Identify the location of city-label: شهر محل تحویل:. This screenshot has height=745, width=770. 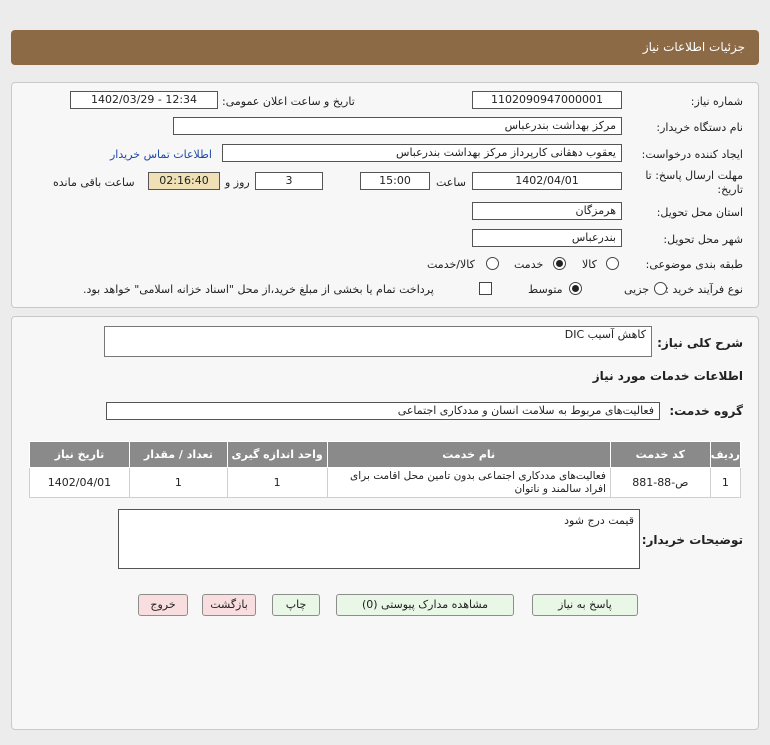
(703, 239).